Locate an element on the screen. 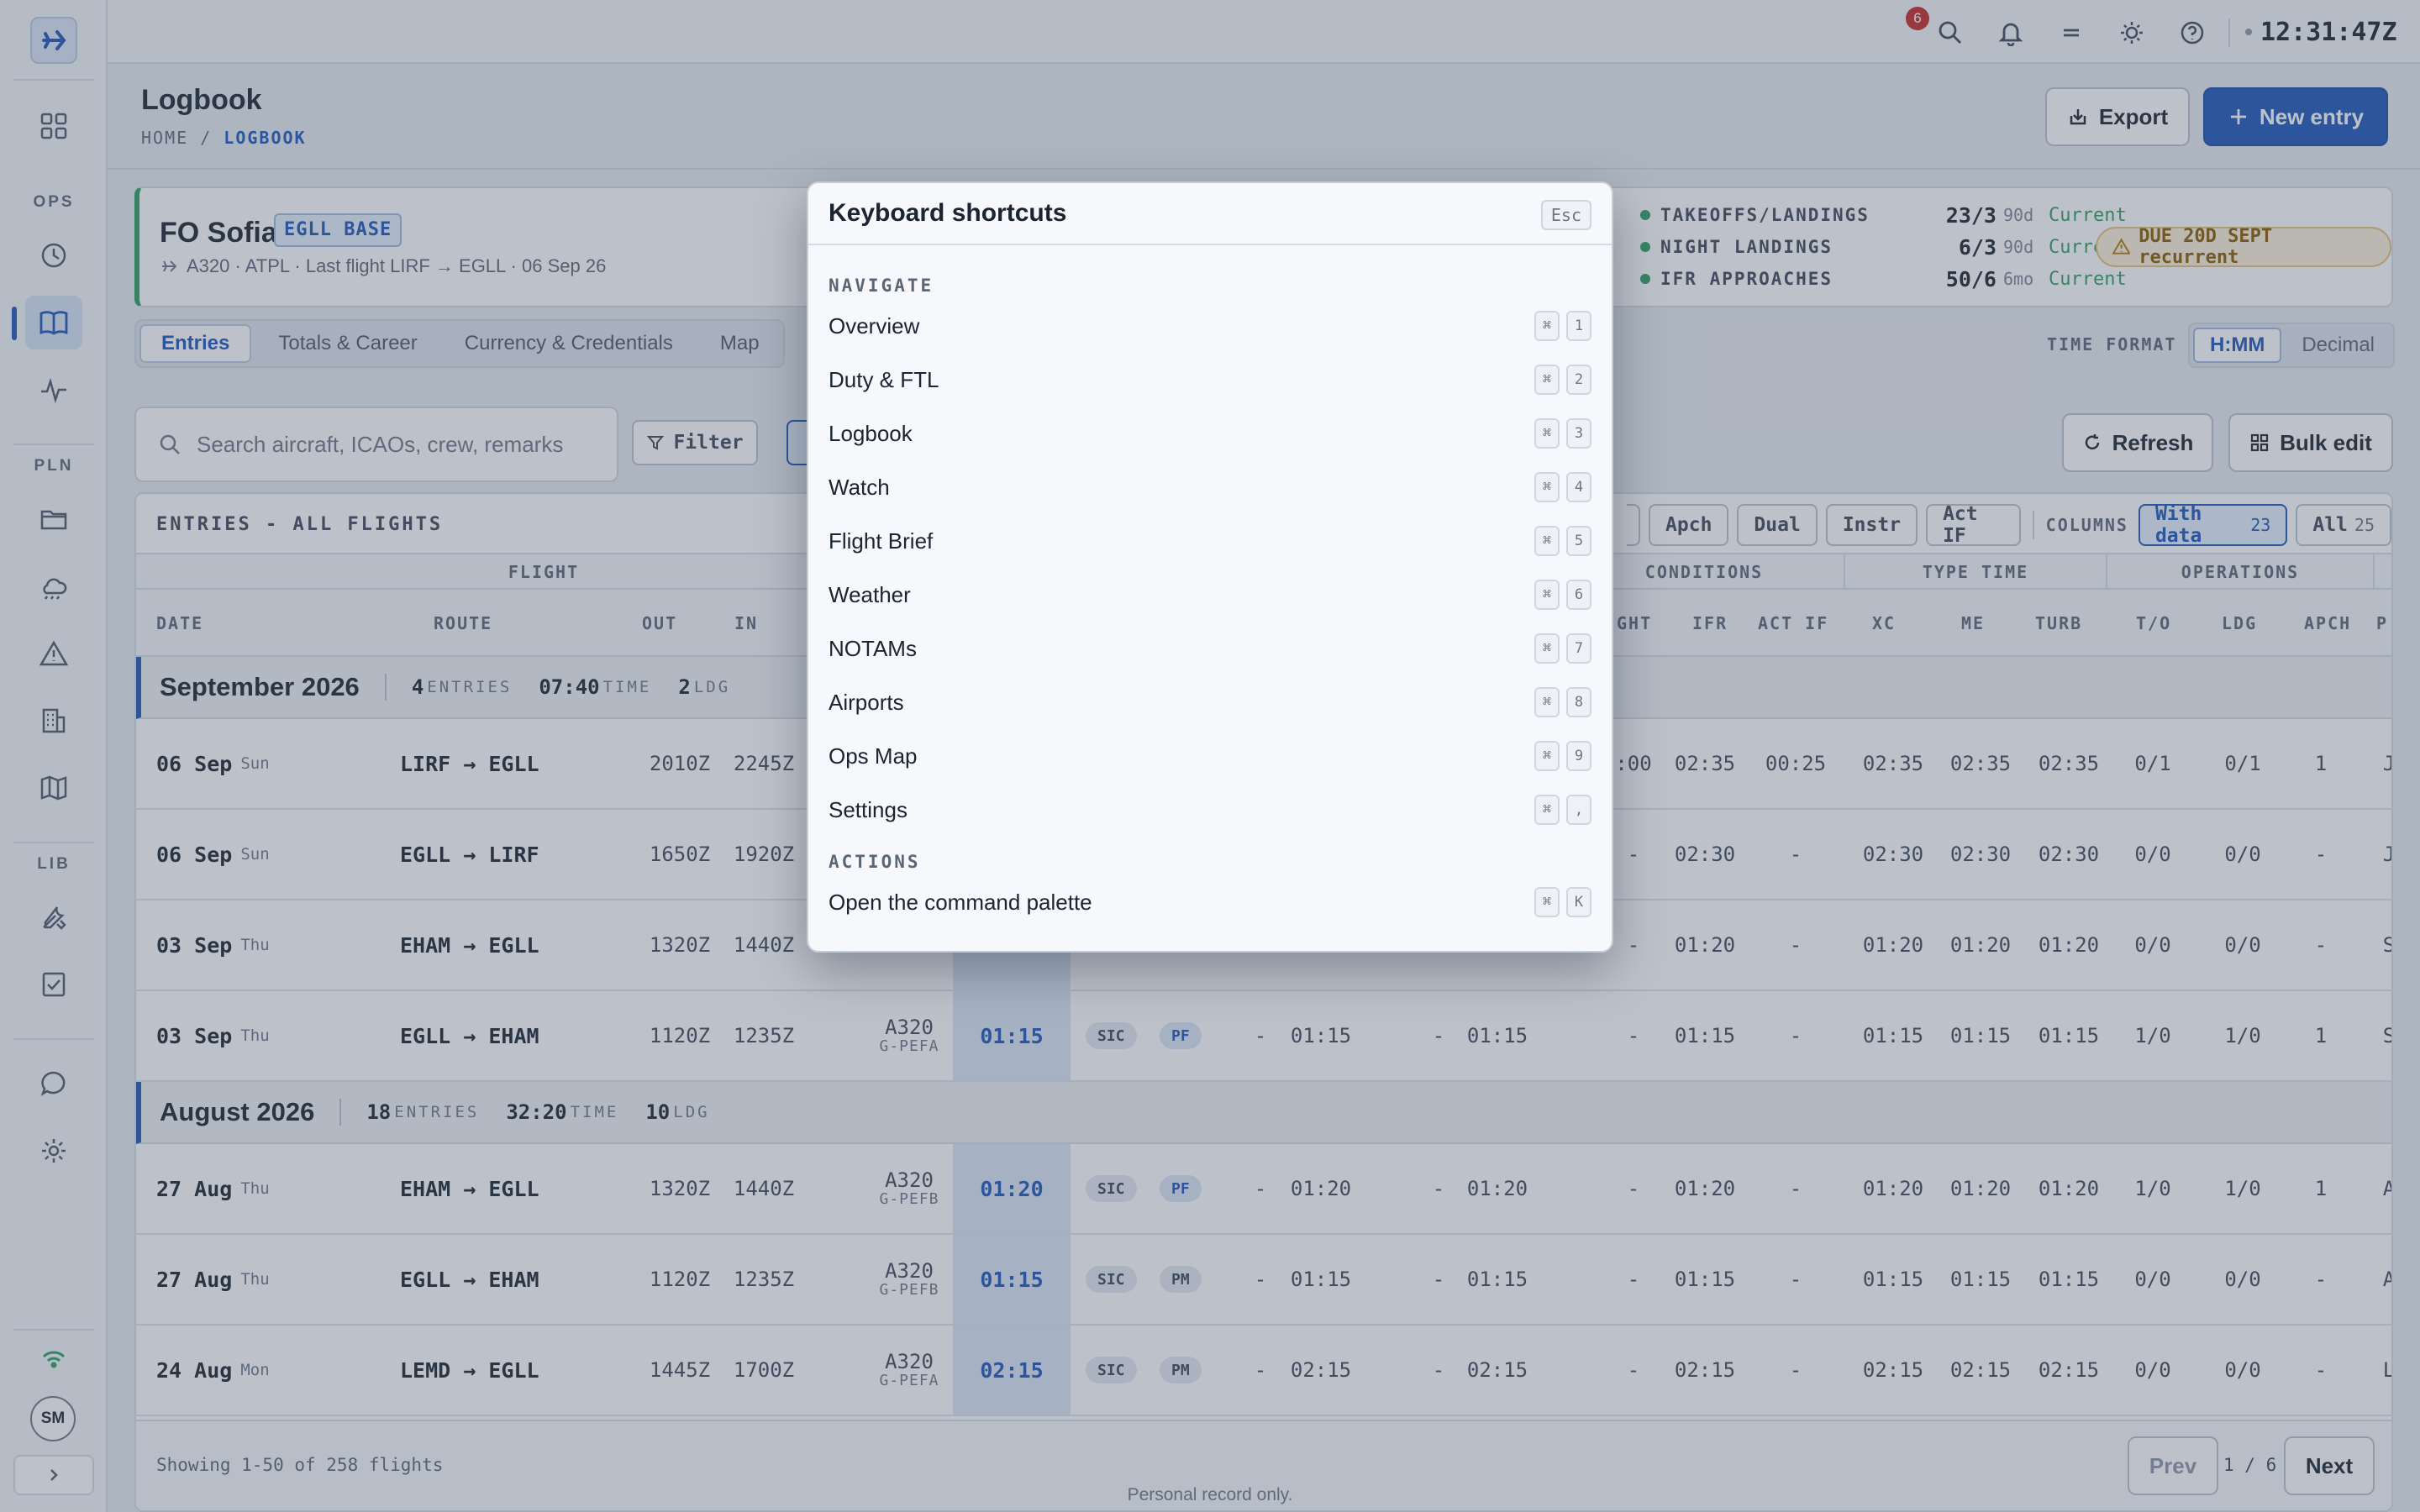  shortcut-label: Airports is located at coordinates (867, 702).